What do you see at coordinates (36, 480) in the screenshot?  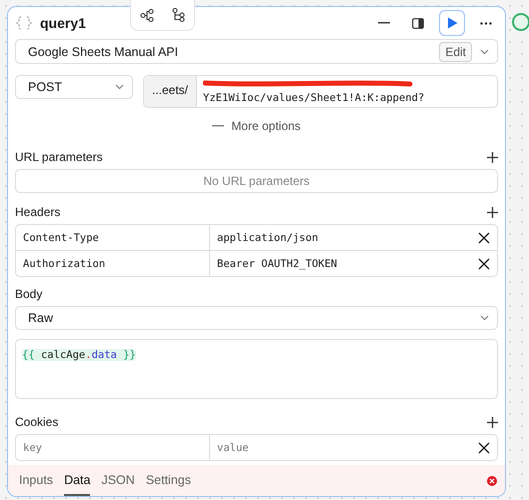 I see `tab: Inputs` at bounding box center [36, 480].